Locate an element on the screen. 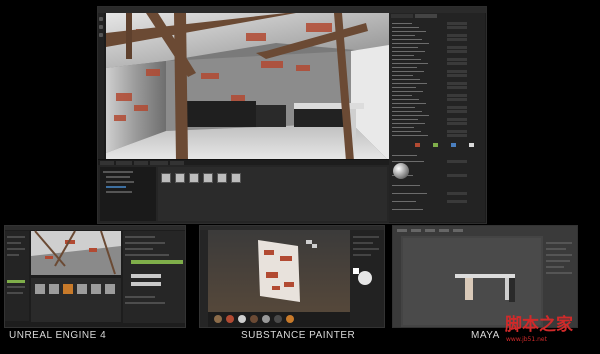 The height and width of the screenshot is (354, 600). tab-details is located at coordinates (402, 16).